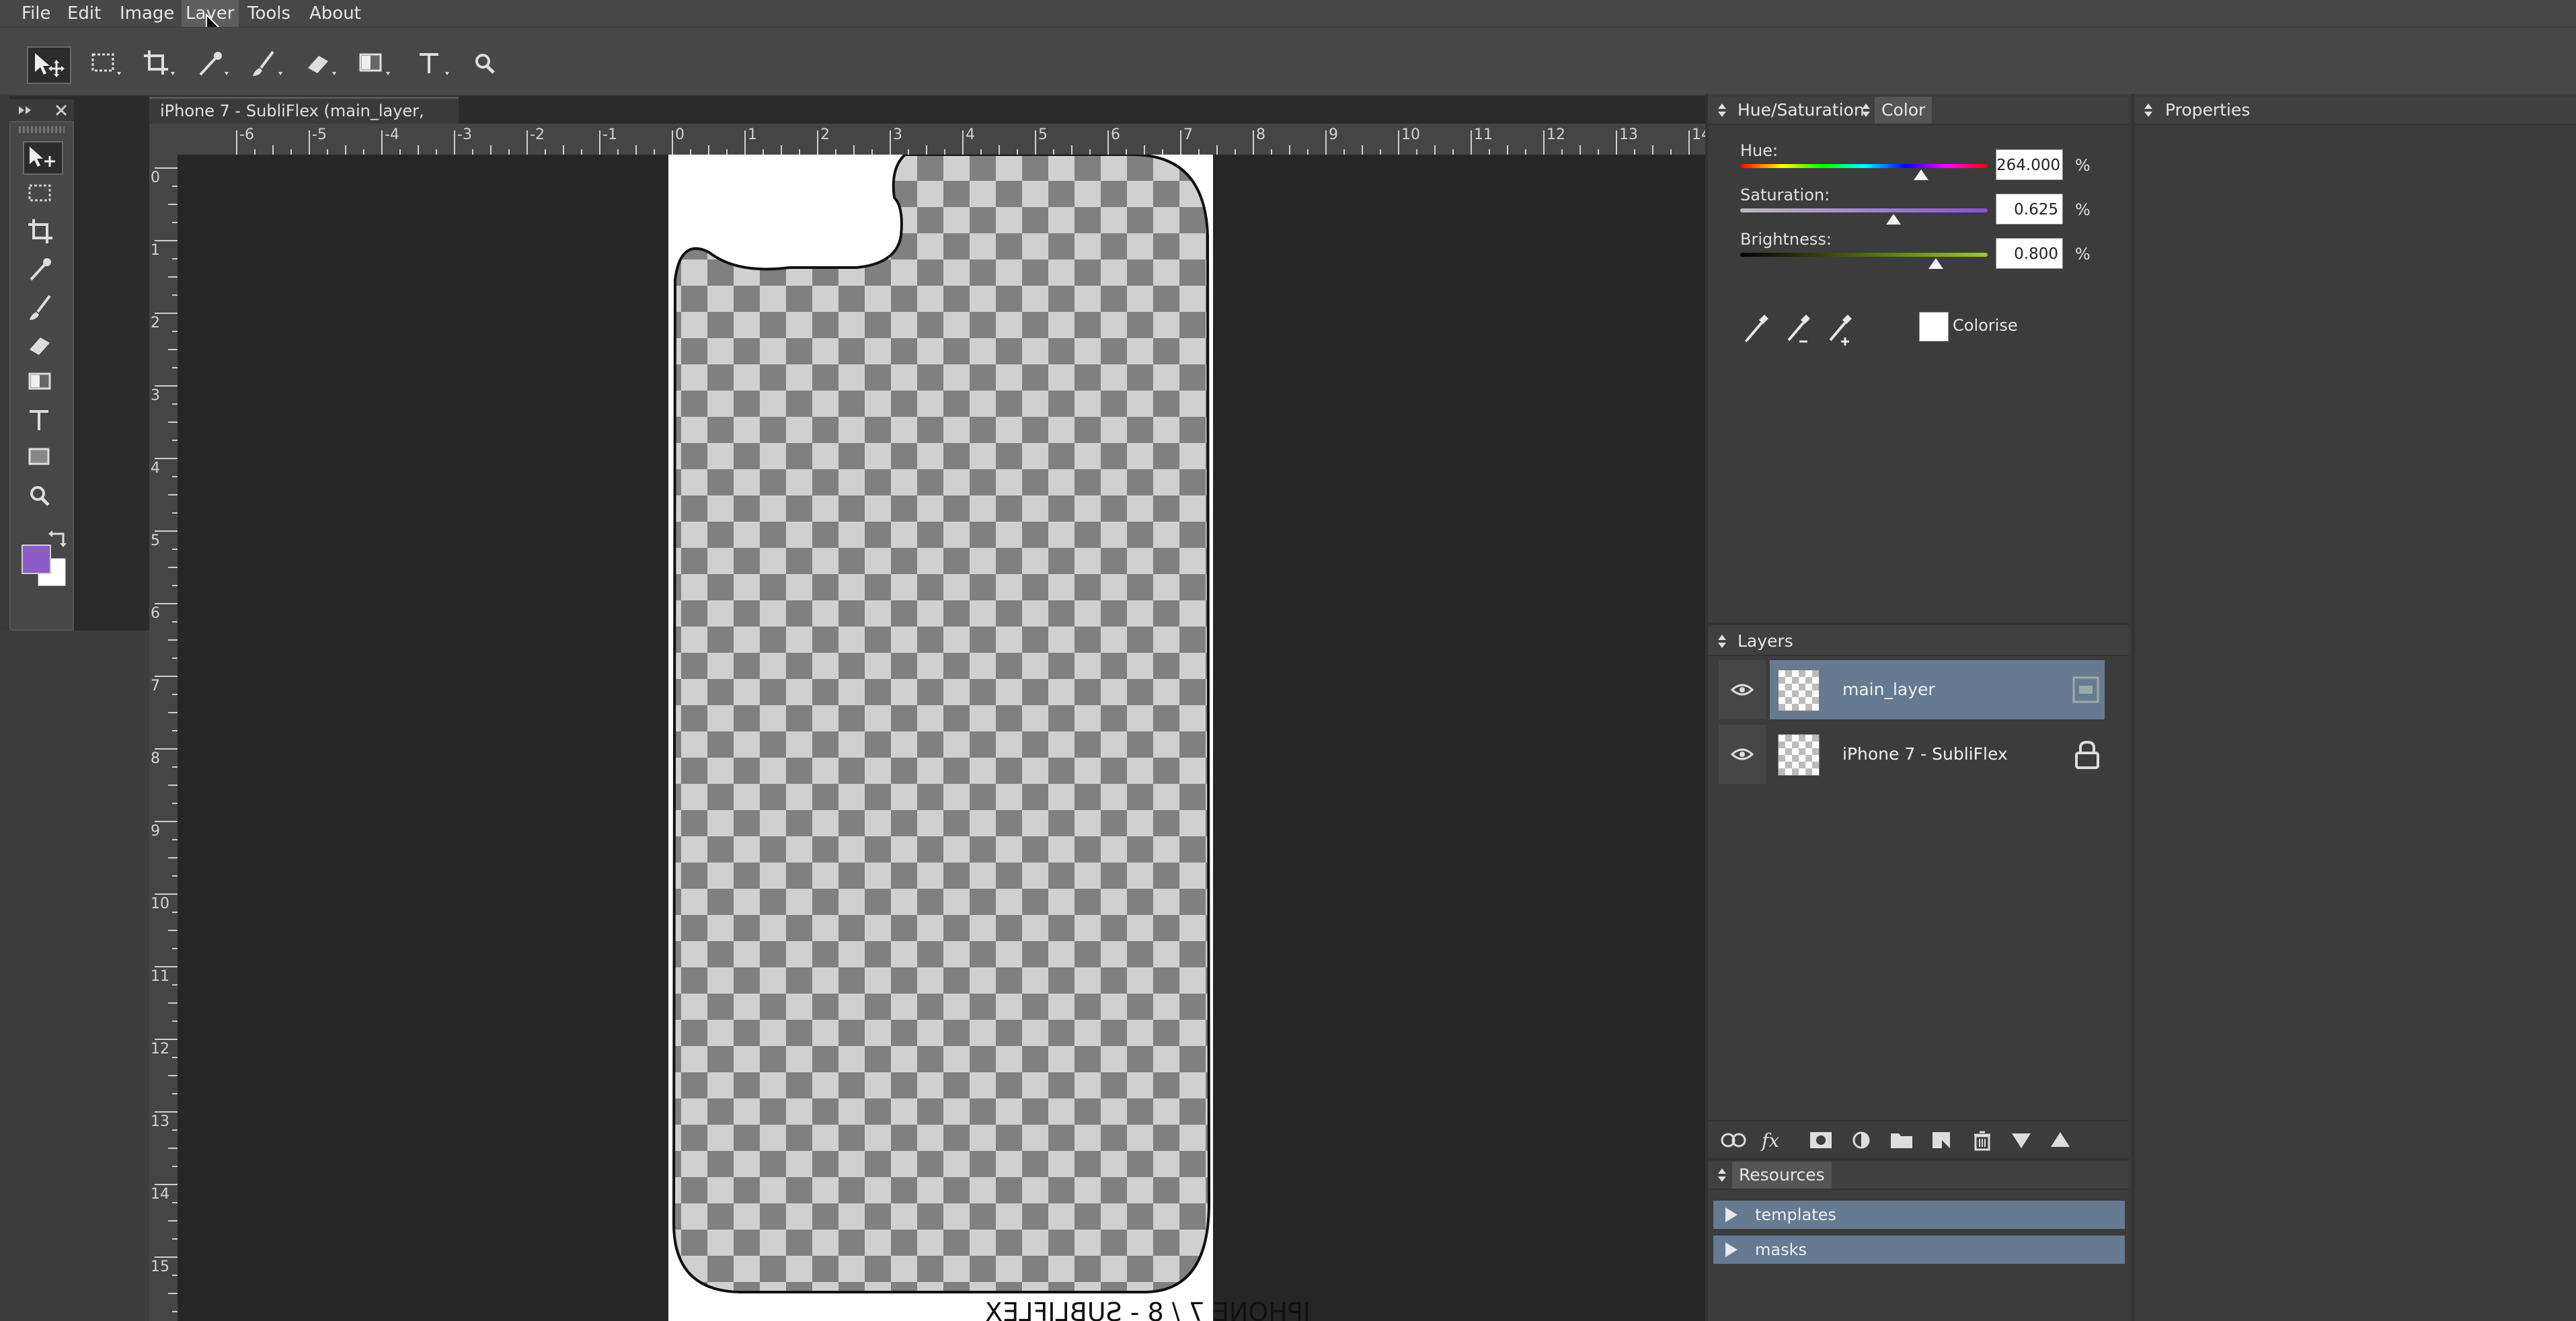 This screenshot has height=1321, width=2576. I want to click on crop-tool-button, so click(159, 65).